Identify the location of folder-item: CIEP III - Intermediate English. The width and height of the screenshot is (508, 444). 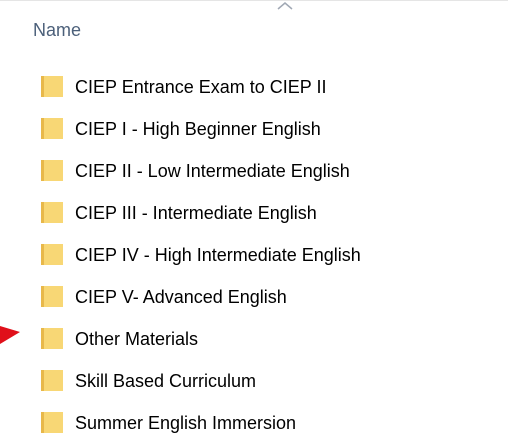
(254, 213).